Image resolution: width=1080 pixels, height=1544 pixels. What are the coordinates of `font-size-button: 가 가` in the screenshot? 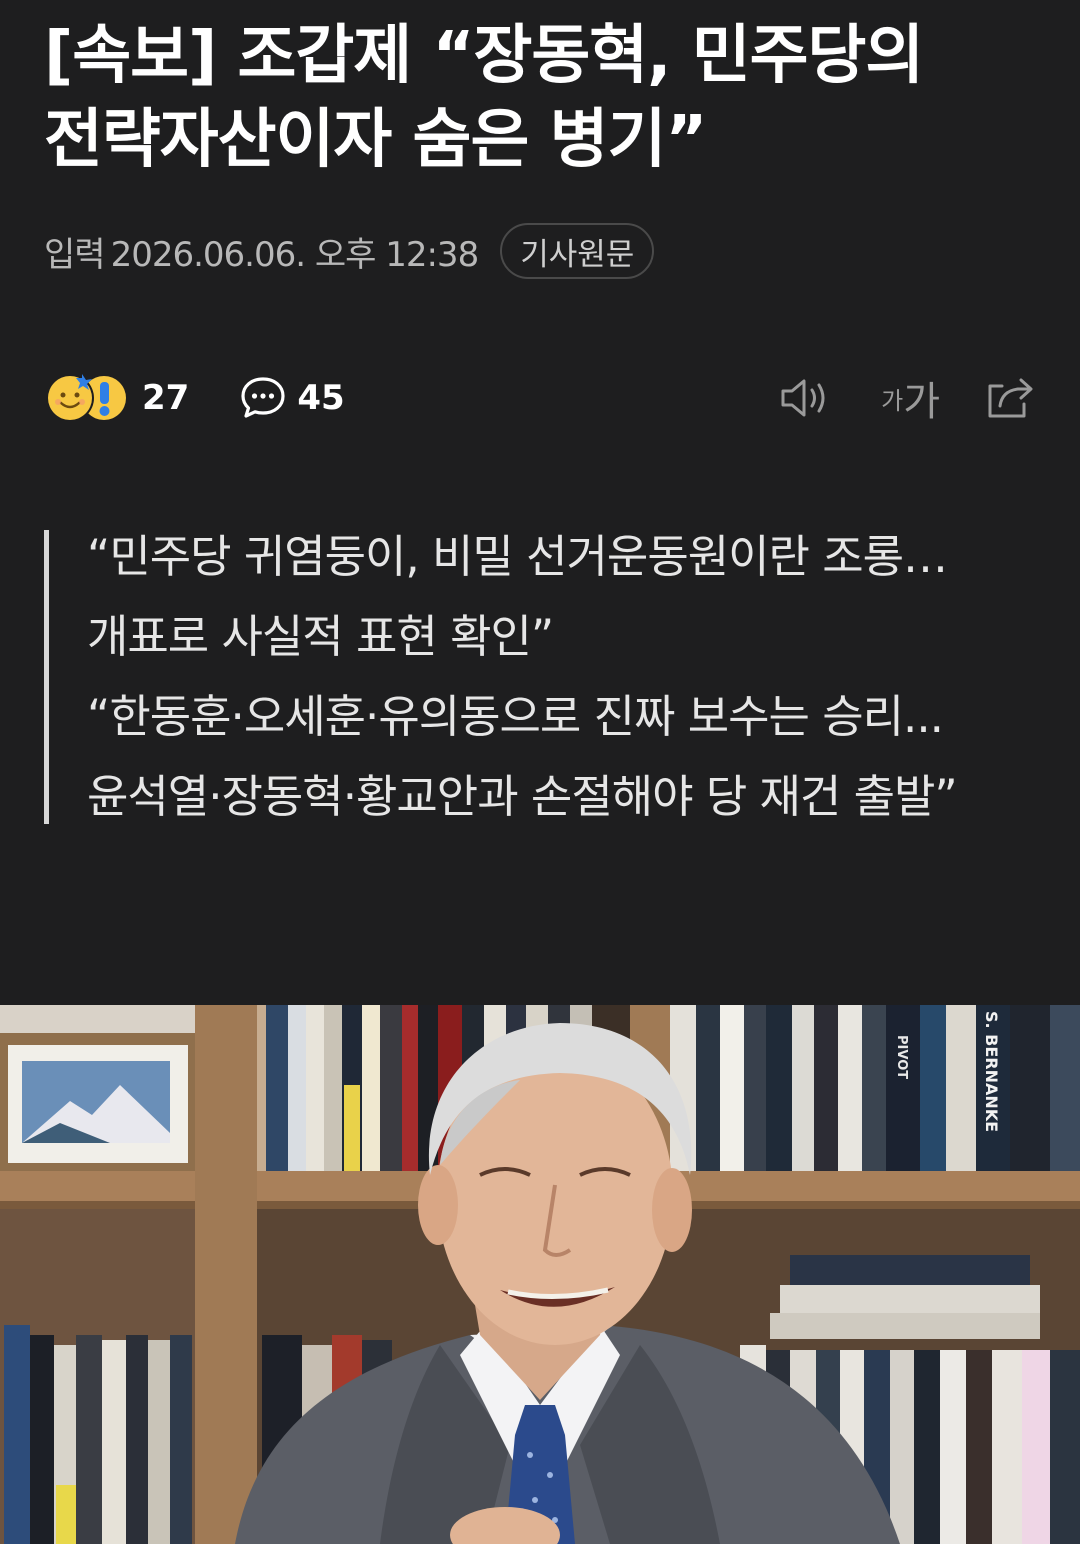 It's located at (910, 398).